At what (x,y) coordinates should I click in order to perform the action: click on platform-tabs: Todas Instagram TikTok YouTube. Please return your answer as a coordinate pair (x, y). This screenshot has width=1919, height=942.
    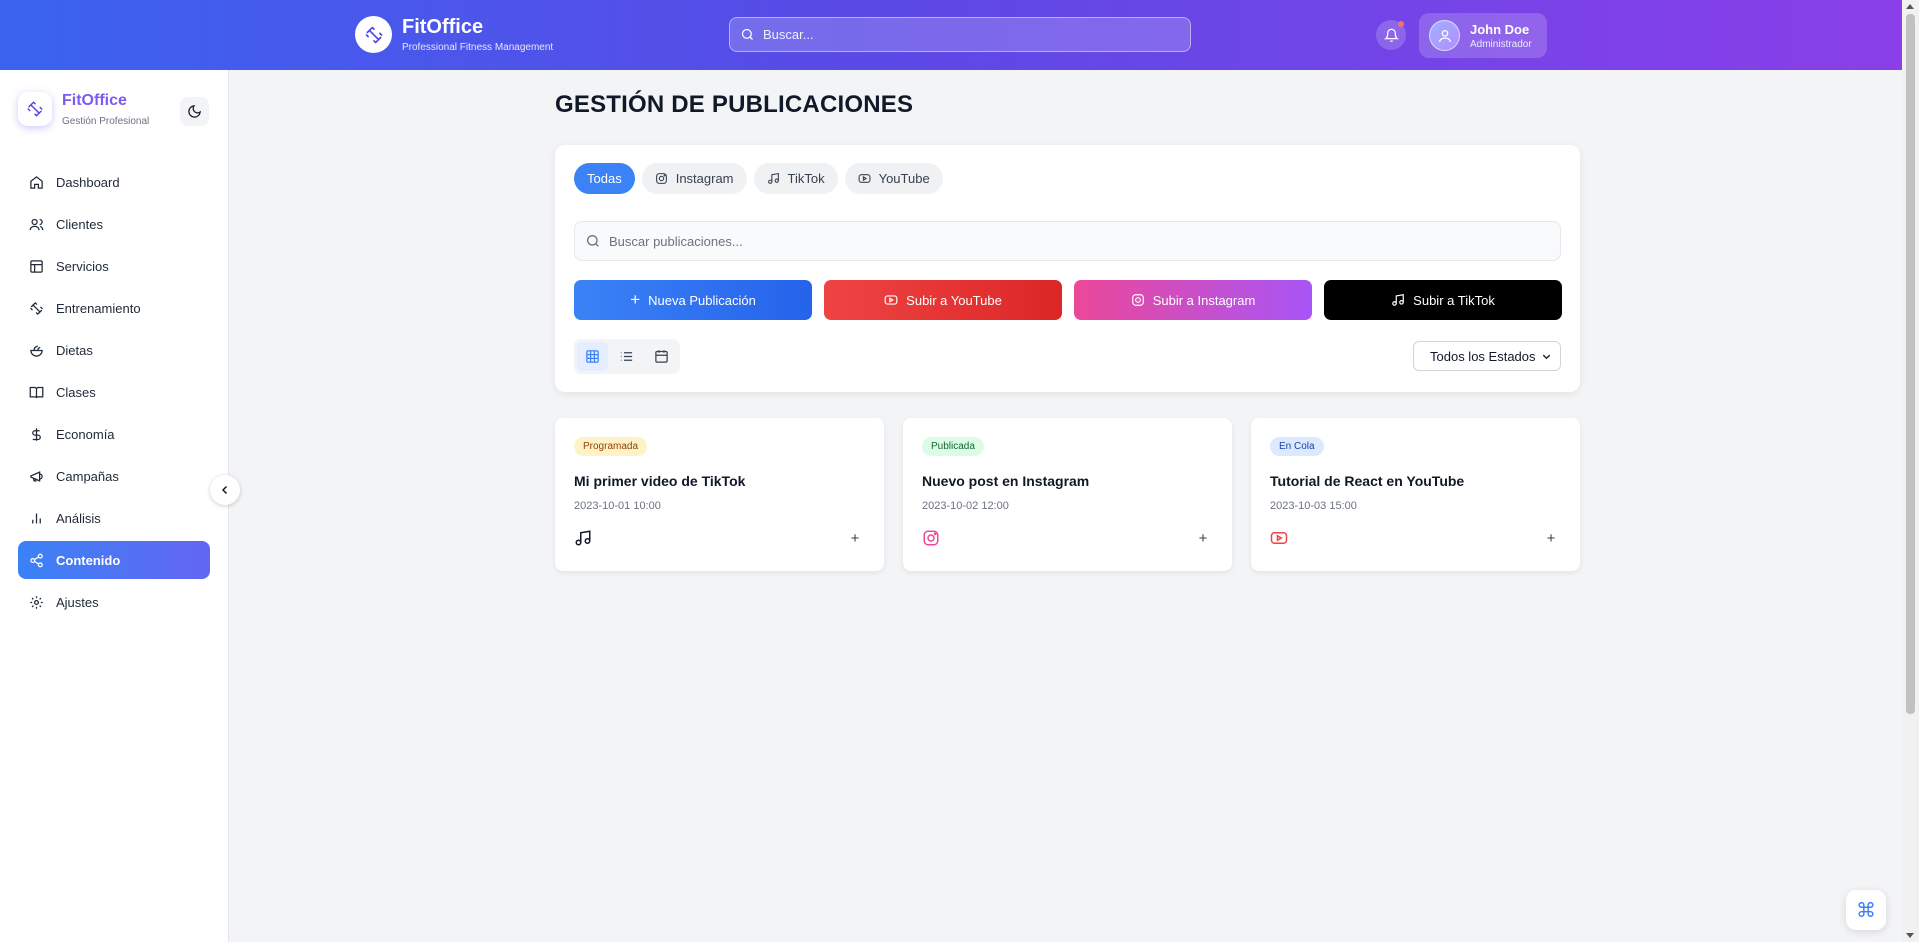
    Looking at the image, I should click on (758, 178).